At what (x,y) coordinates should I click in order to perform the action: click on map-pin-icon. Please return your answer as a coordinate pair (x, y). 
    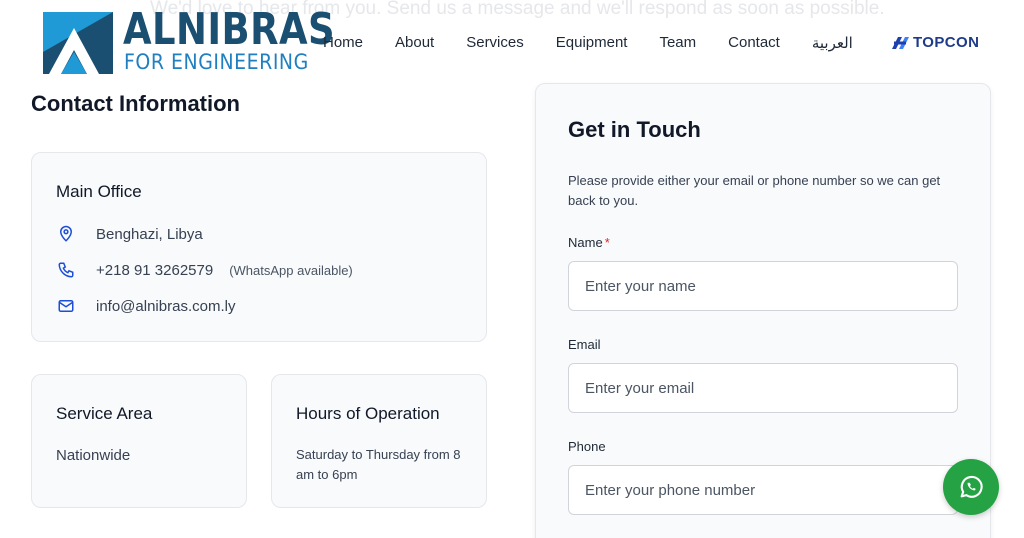
    Looking at the image, I should click on (66, 234).